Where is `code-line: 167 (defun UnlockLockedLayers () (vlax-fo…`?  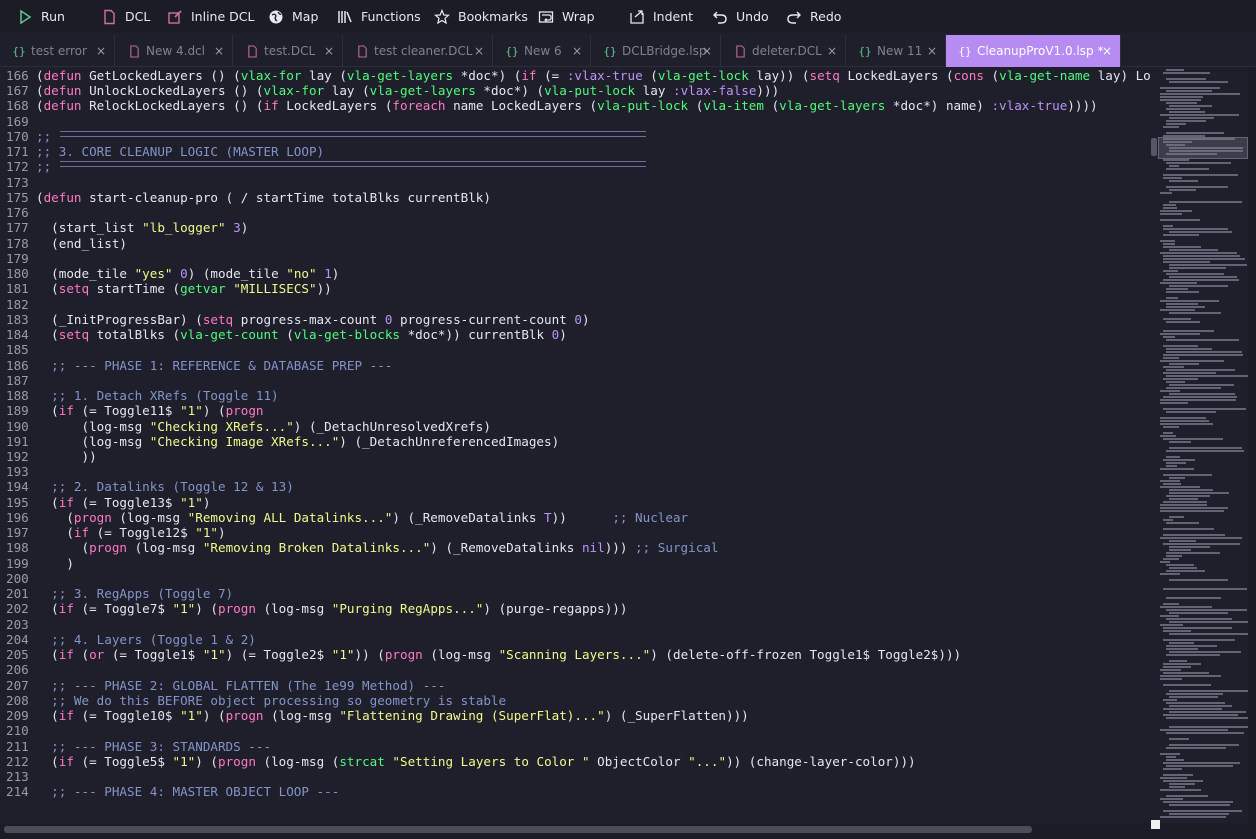
code-line: 167 (defun UnlockLockedLayers () (vlax-fo… is located at coordinates (389, 90).